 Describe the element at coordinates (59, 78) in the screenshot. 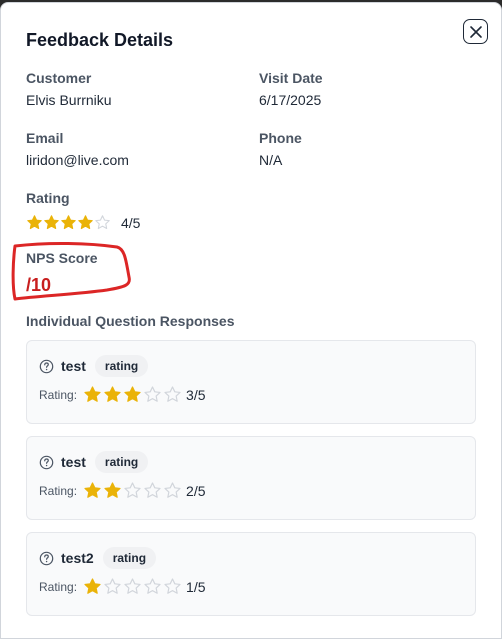

I see `customer-label: Customer` at that location.